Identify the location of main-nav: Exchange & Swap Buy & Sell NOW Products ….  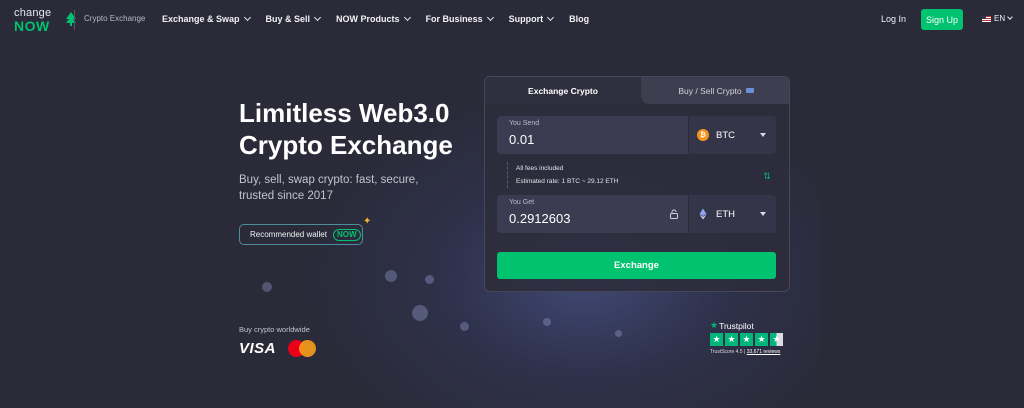
(383, 18).